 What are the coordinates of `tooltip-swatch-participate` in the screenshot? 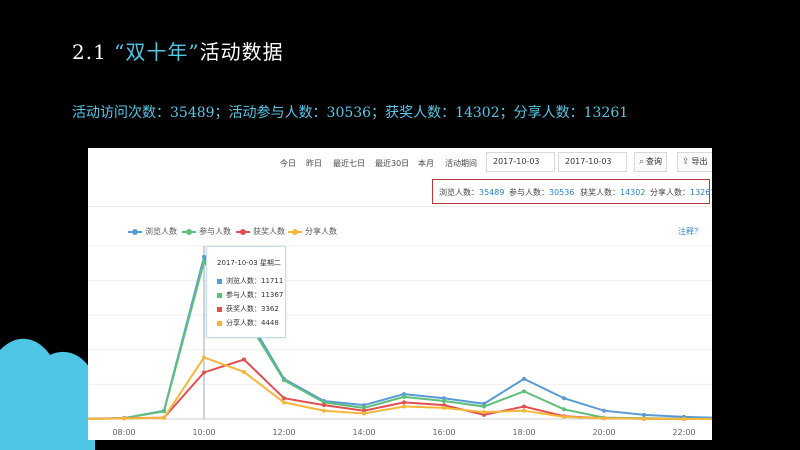 It's located at (219, 295).